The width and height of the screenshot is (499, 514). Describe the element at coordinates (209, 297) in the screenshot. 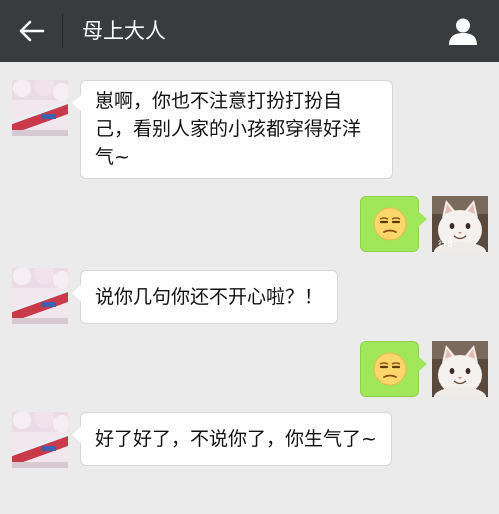

I see `message-text: 说你几句你还不开心啦？！` at that location.